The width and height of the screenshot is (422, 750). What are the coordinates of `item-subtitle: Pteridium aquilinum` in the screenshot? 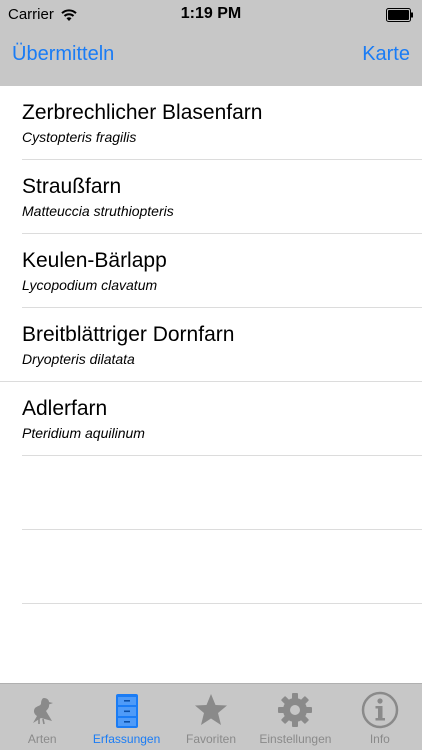 It's located at (83, 433).